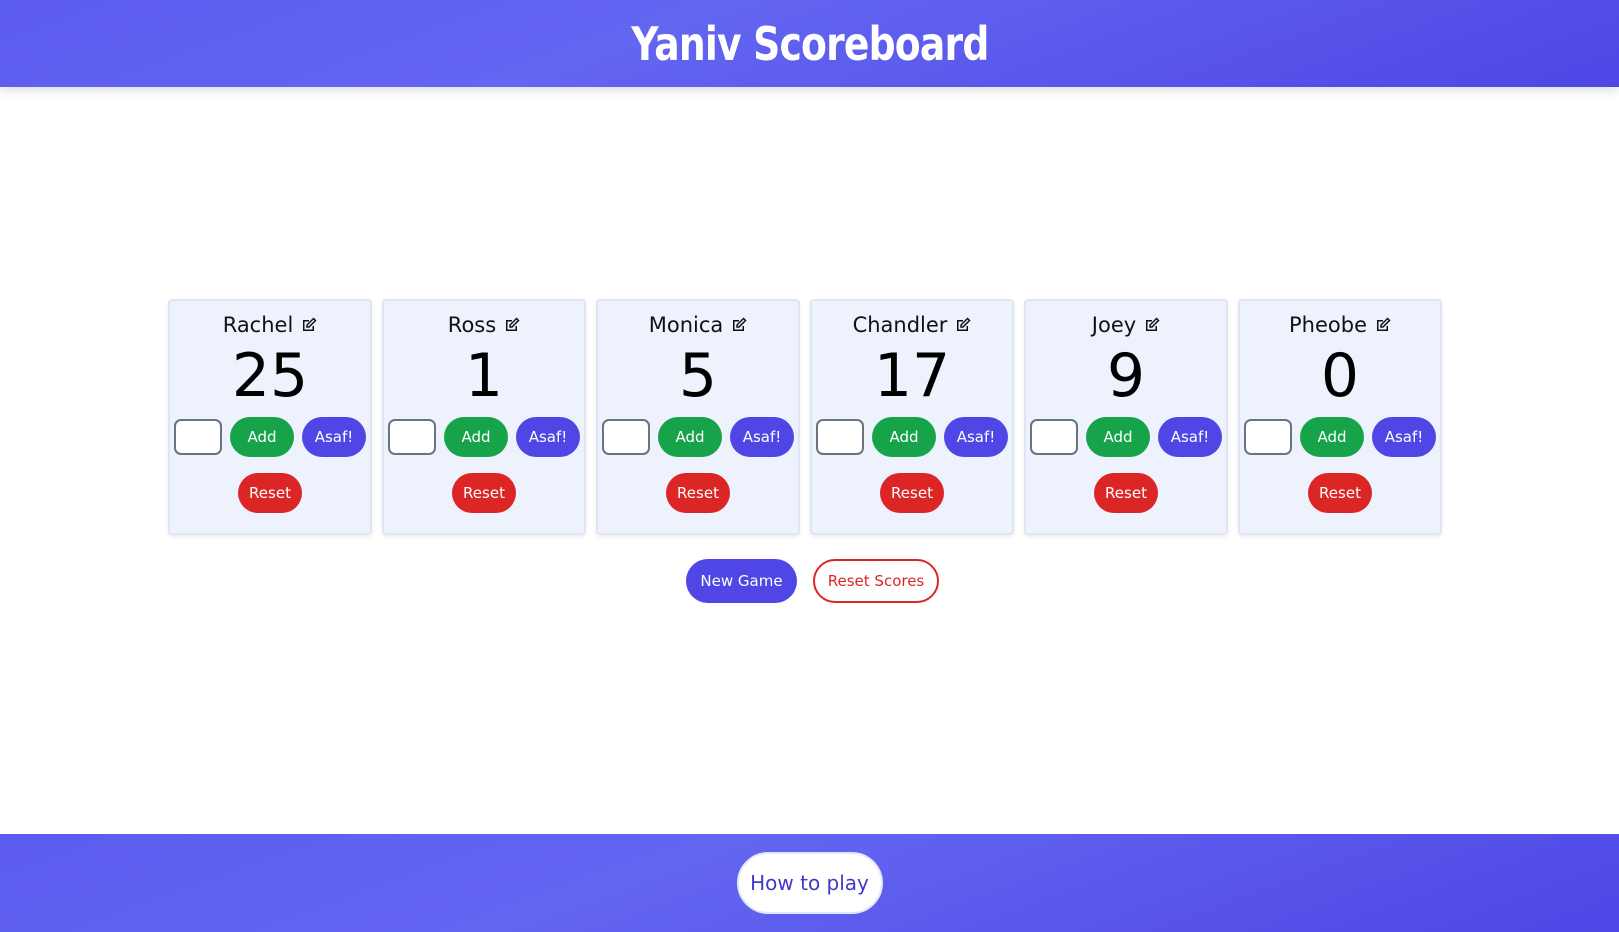 The image size is (1619, 932). What do you see at coordinates (686, 325) in the screenshot?
I see `player-name: Monica` at bounding box center [686, 325].